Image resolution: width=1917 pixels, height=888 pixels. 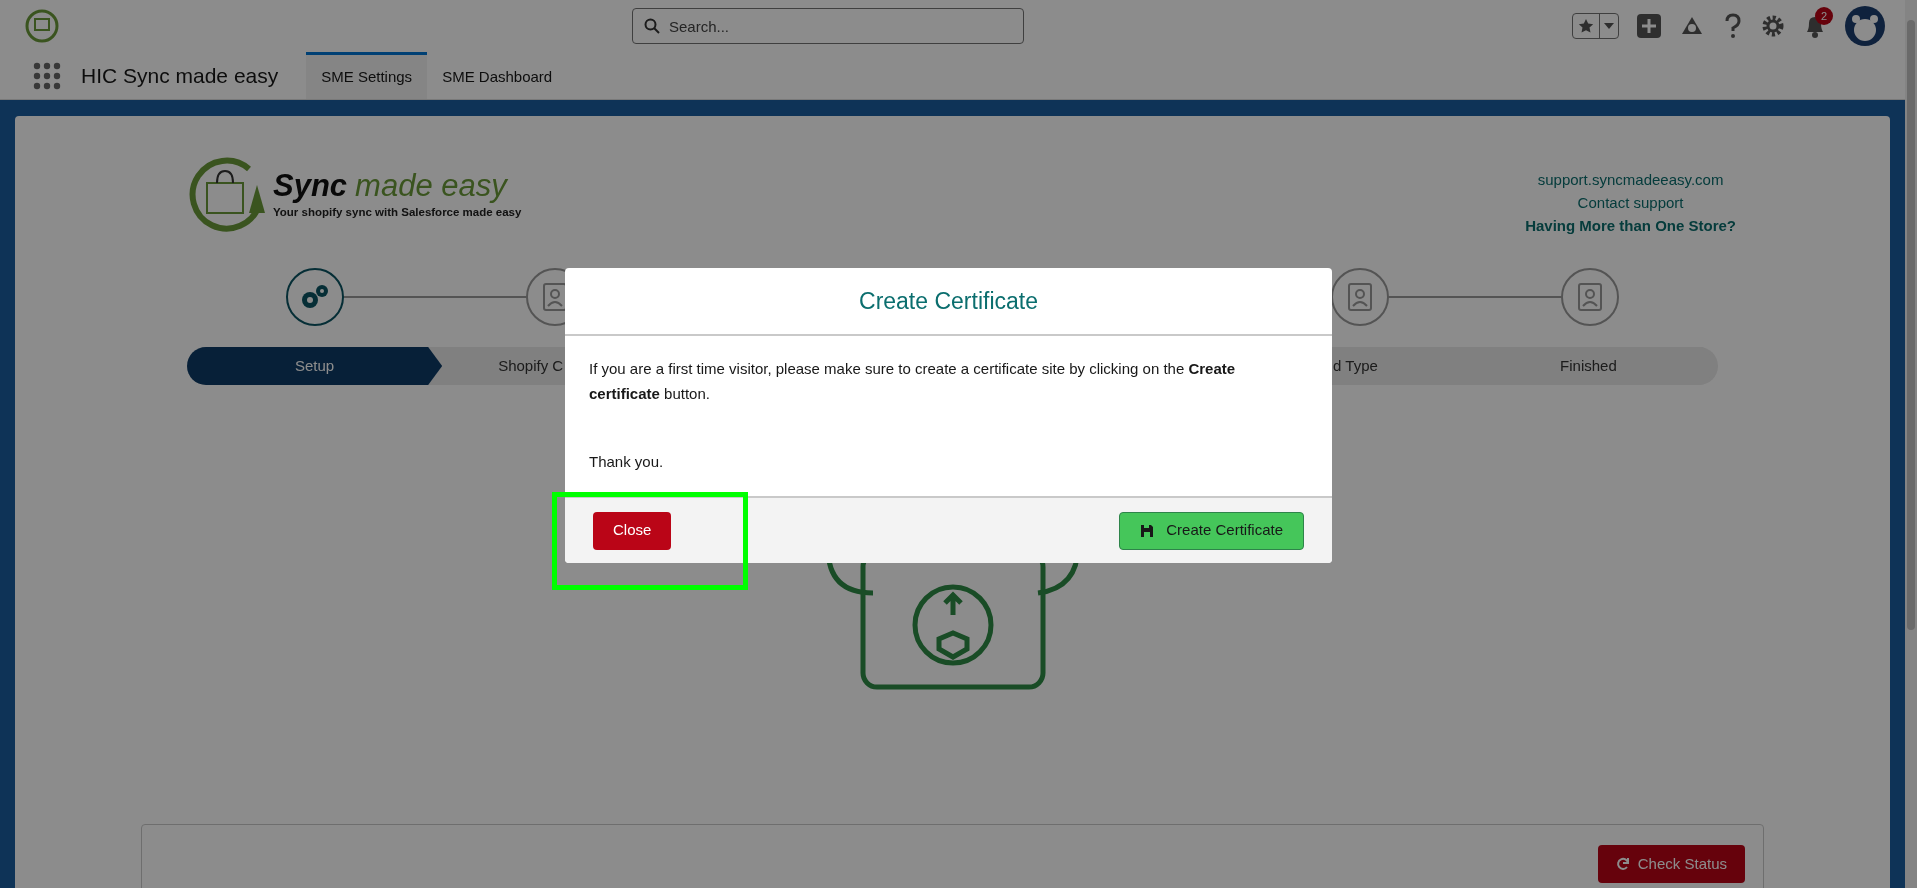 What do you see at coordinates (310, 185) in the screenshot?
I see `brand-name: Sync` at bounding box center [310, 185].